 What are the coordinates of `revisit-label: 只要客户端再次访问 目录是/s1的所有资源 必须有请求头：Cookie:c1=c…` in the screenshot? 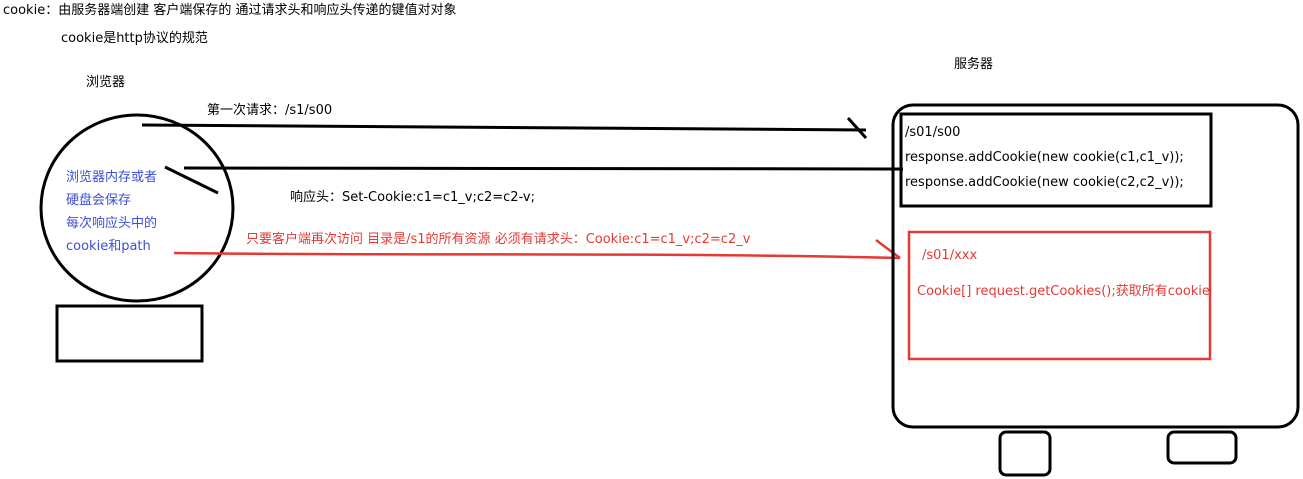 It's located at (498, 239).